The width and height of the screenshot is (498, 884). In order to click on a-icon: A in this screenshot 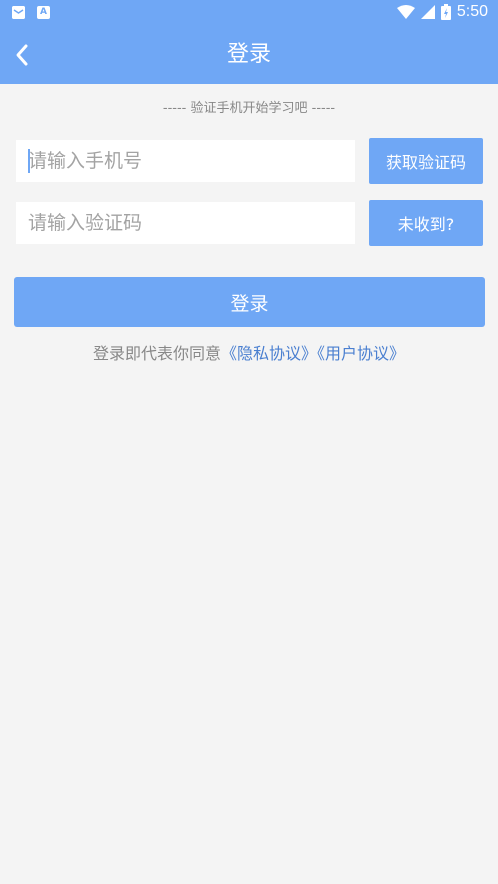, I will do `click(43, 12)`.